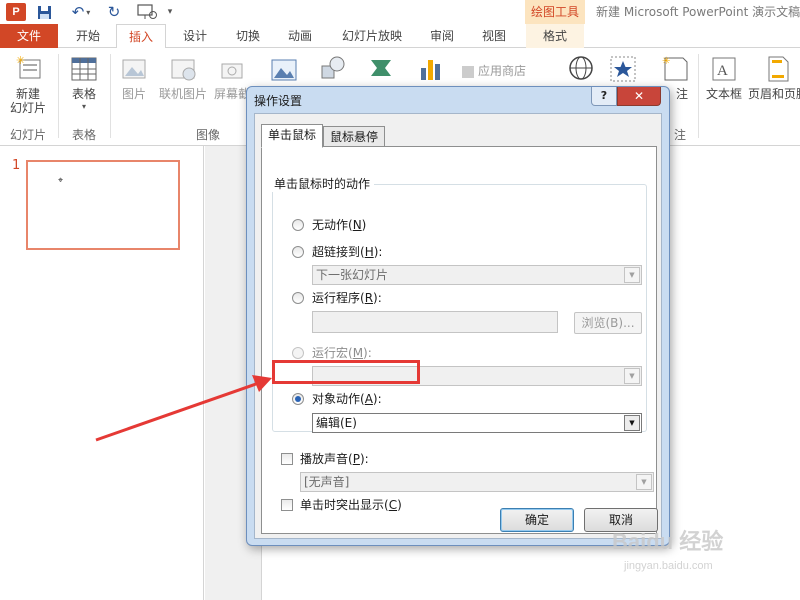 The height and width of the screenshot is (600, 800). I want to click on table-dropdown-icon: ▾, so click(83, 106).